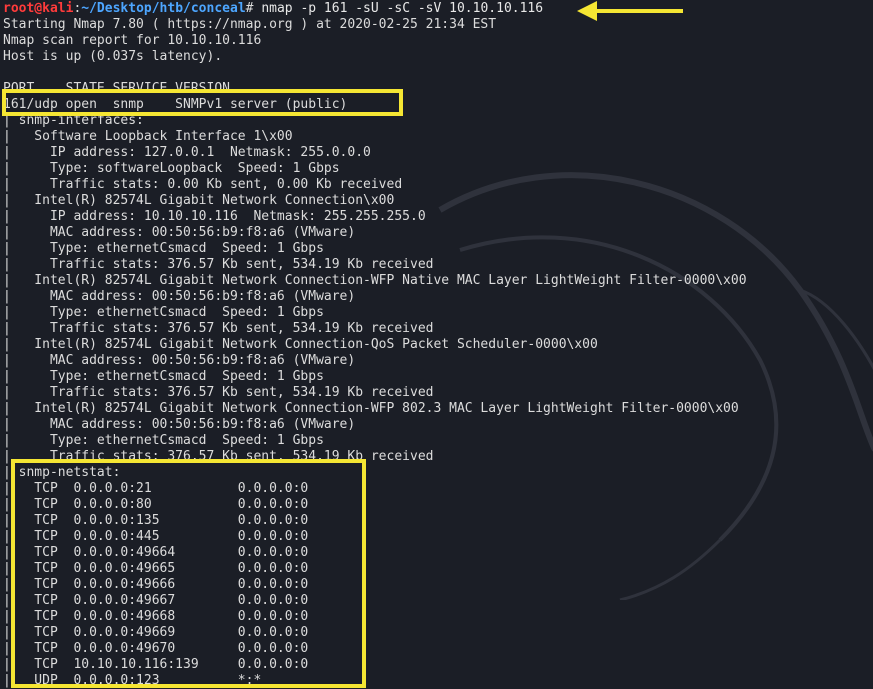 The height and width of the screenshot is (689, 873). What do you see at coordinates (156, 520) in the screenshot?
I see `output-line: | TCP 0.0.0.0:135 0.0.0.0:0` at bounding box center [156, 520].